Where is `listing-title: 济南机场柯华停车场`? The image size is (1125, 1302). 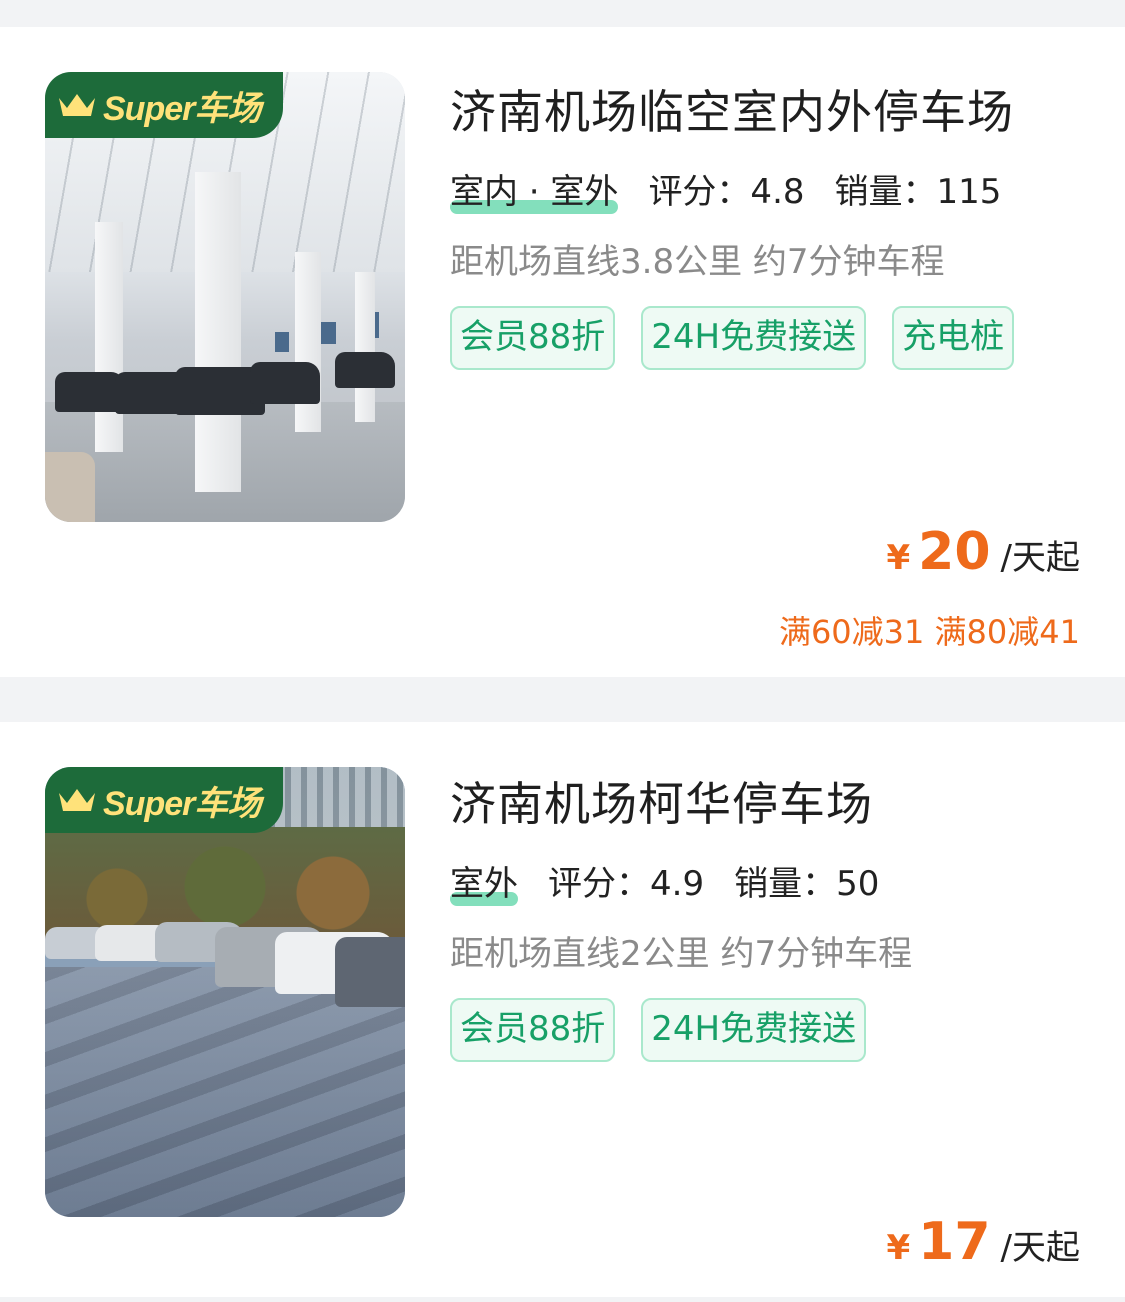
listing-title: 济南机场柯华停车场 is located at coordinates (765, 804).